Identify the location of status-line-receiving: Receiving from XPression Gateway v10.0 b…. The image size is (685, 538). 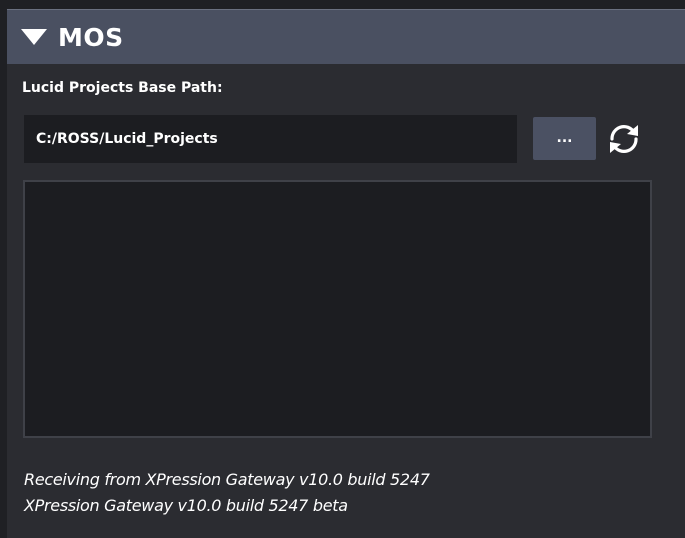
(227, 479).